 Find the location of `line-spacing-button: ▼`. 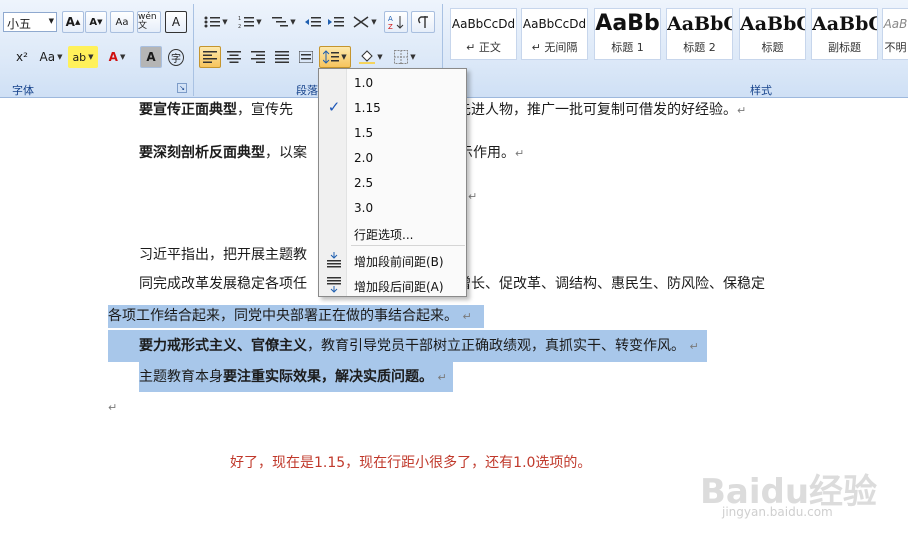

line-spacing-button: ▼ is located at coordinates (335, 57).